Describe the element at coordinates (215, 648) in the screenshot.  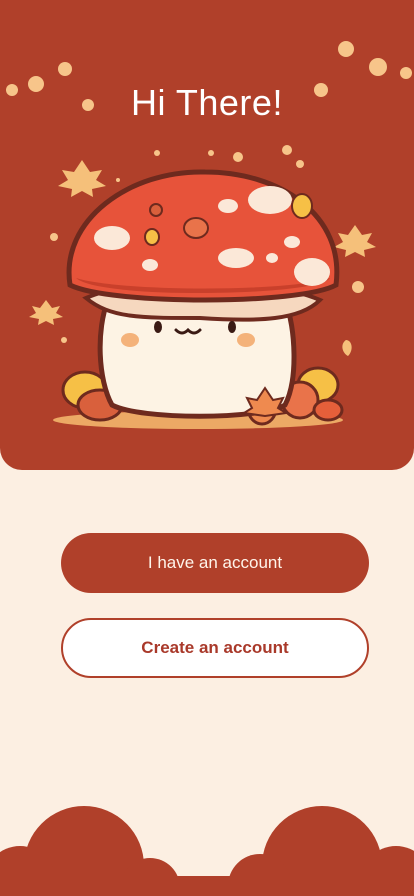
I see `create-account-button: Create an account` at that location.